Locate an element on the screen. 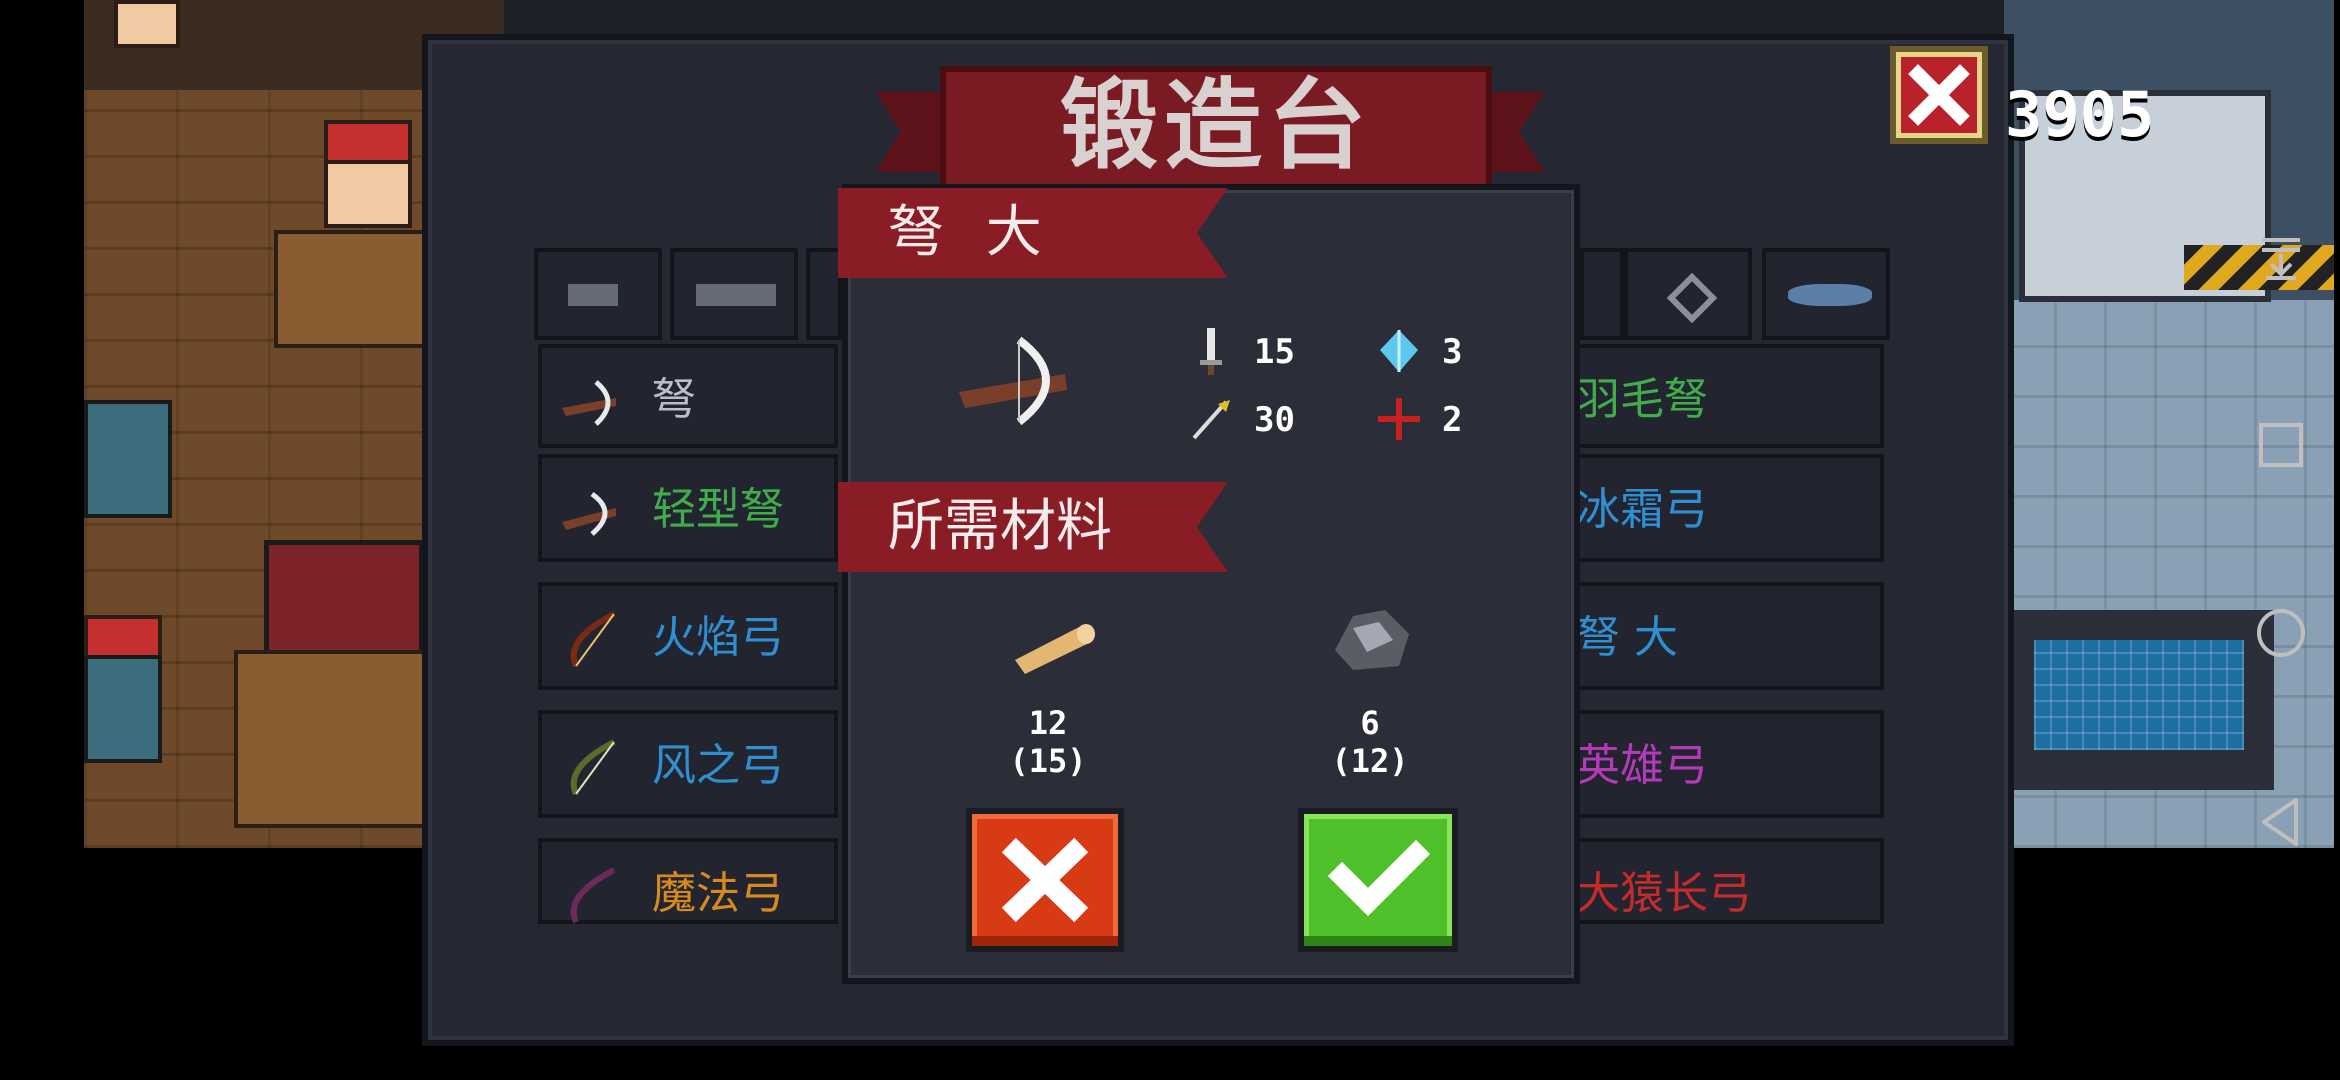  material-2-count: 6 (12) is located at coordinates (1370, 742).